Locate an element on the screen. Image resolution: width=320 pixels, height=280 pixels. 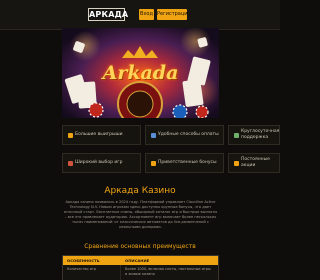
crown-icon is located at coordinates (140, 52).